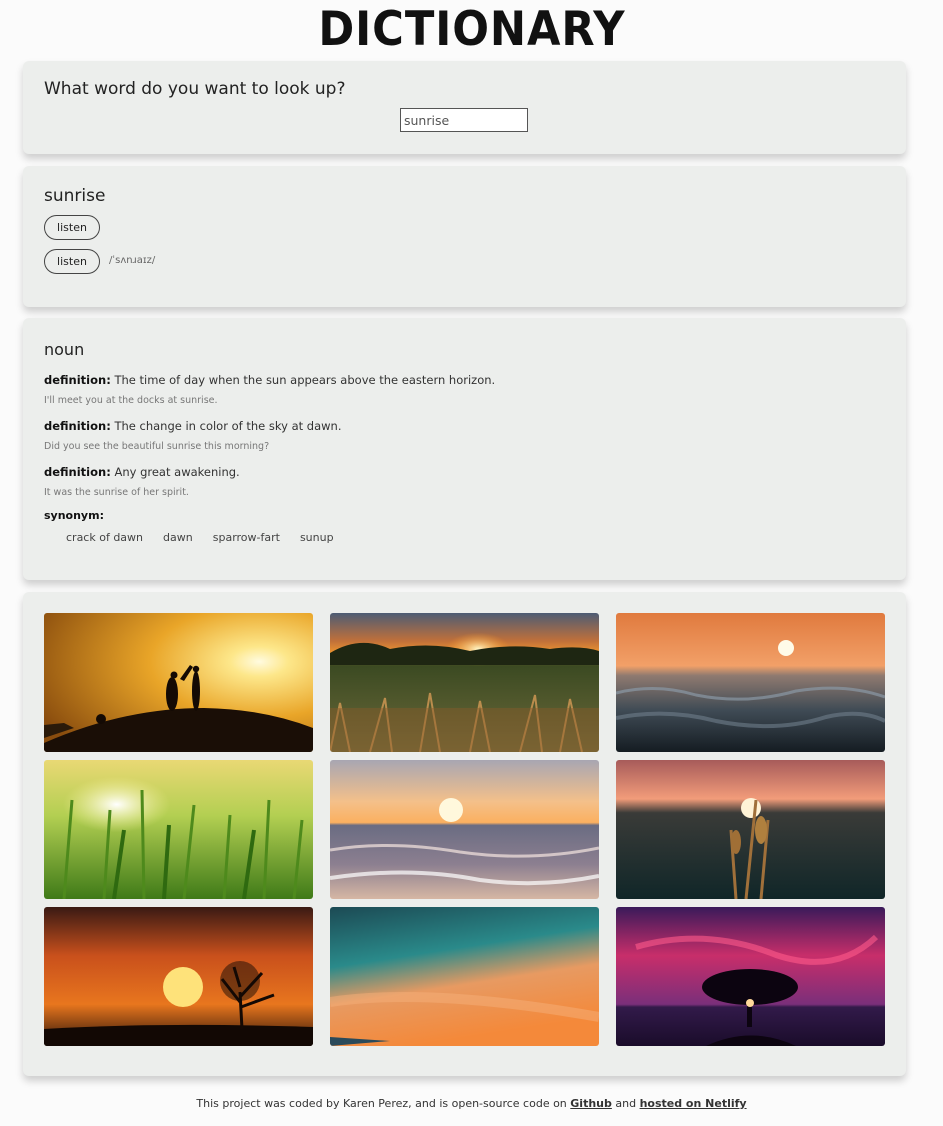 The height and width of the screenshot is (1126, 943). Describe the element at coordinates (693, 1103) in the screenshot. I see `netlify-link: hosted on Netlify` at that location.